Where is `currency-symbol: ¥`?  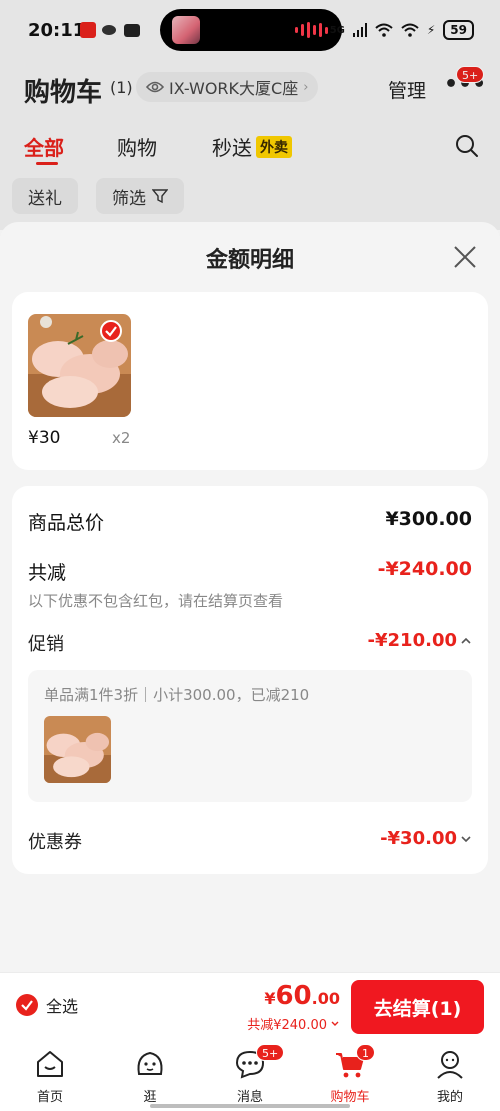
currency-symbol: ¥ is located at coordinates (270, 998).